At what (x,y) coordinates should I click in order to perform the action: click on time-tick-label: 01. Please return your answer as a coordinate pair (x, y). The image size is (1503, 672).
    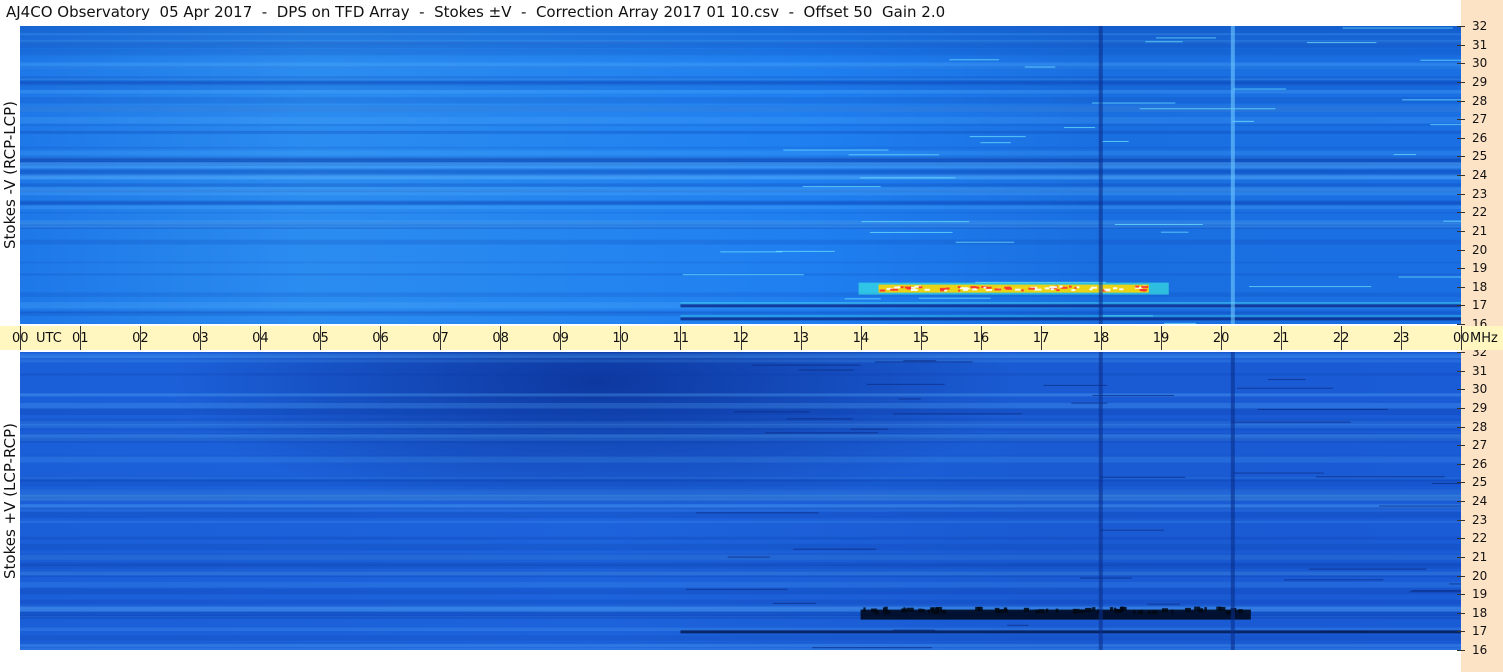
    Looking at the image, I should click on (80, 338).